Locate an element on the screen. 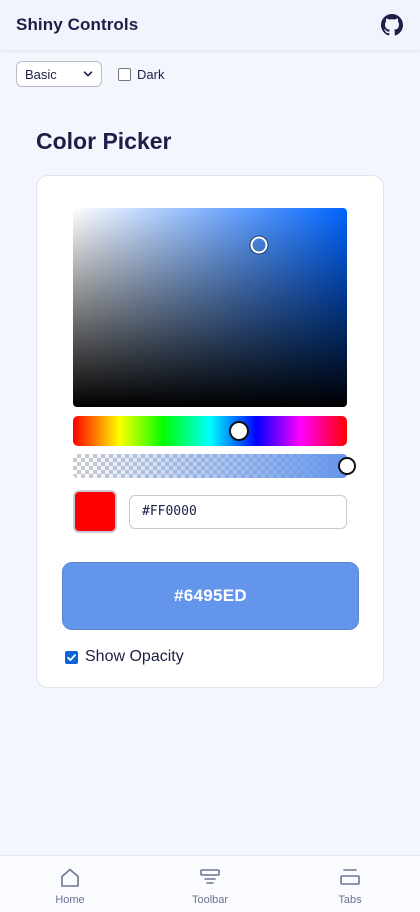  show-opacity-toggle: Show Opacity is located at coordinates (124, 657).